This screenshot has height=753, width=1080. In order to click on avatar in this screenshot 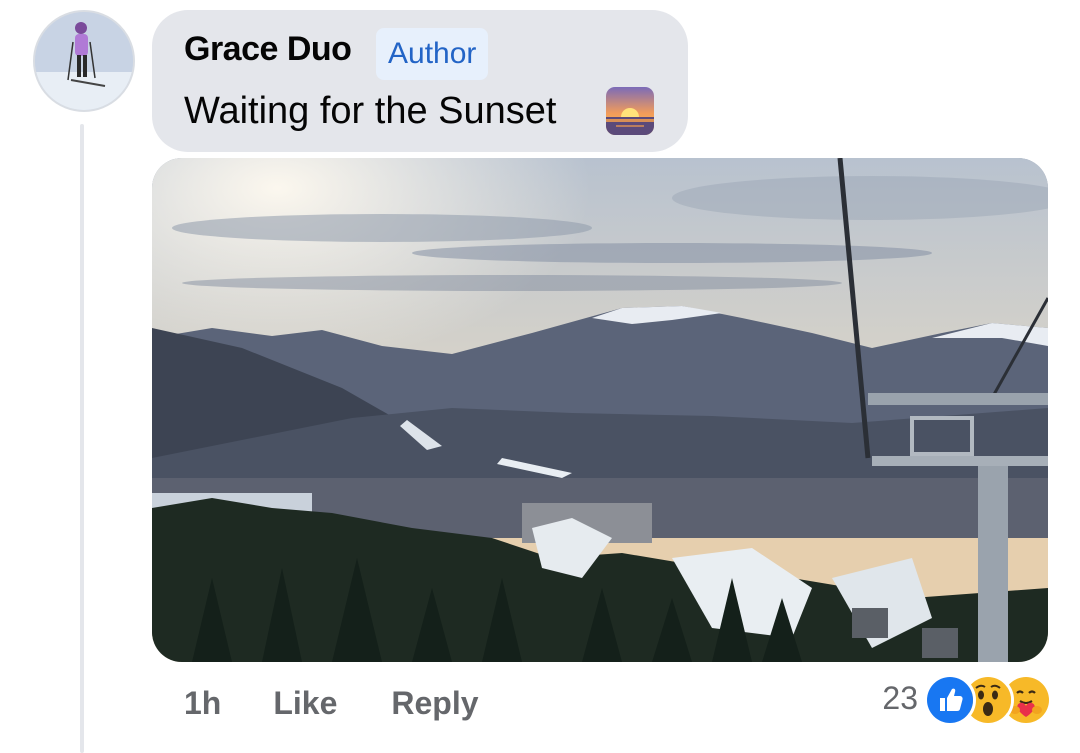, I will do `click(84, 61)`.